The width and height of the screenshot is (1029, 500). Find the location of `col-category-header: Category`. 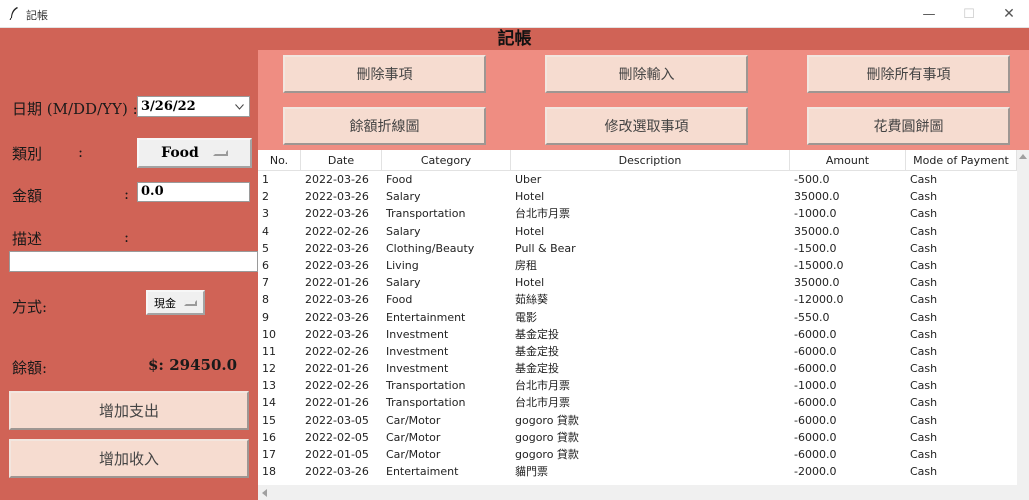

col-category-header: Category is located at coordinates (446, 160).